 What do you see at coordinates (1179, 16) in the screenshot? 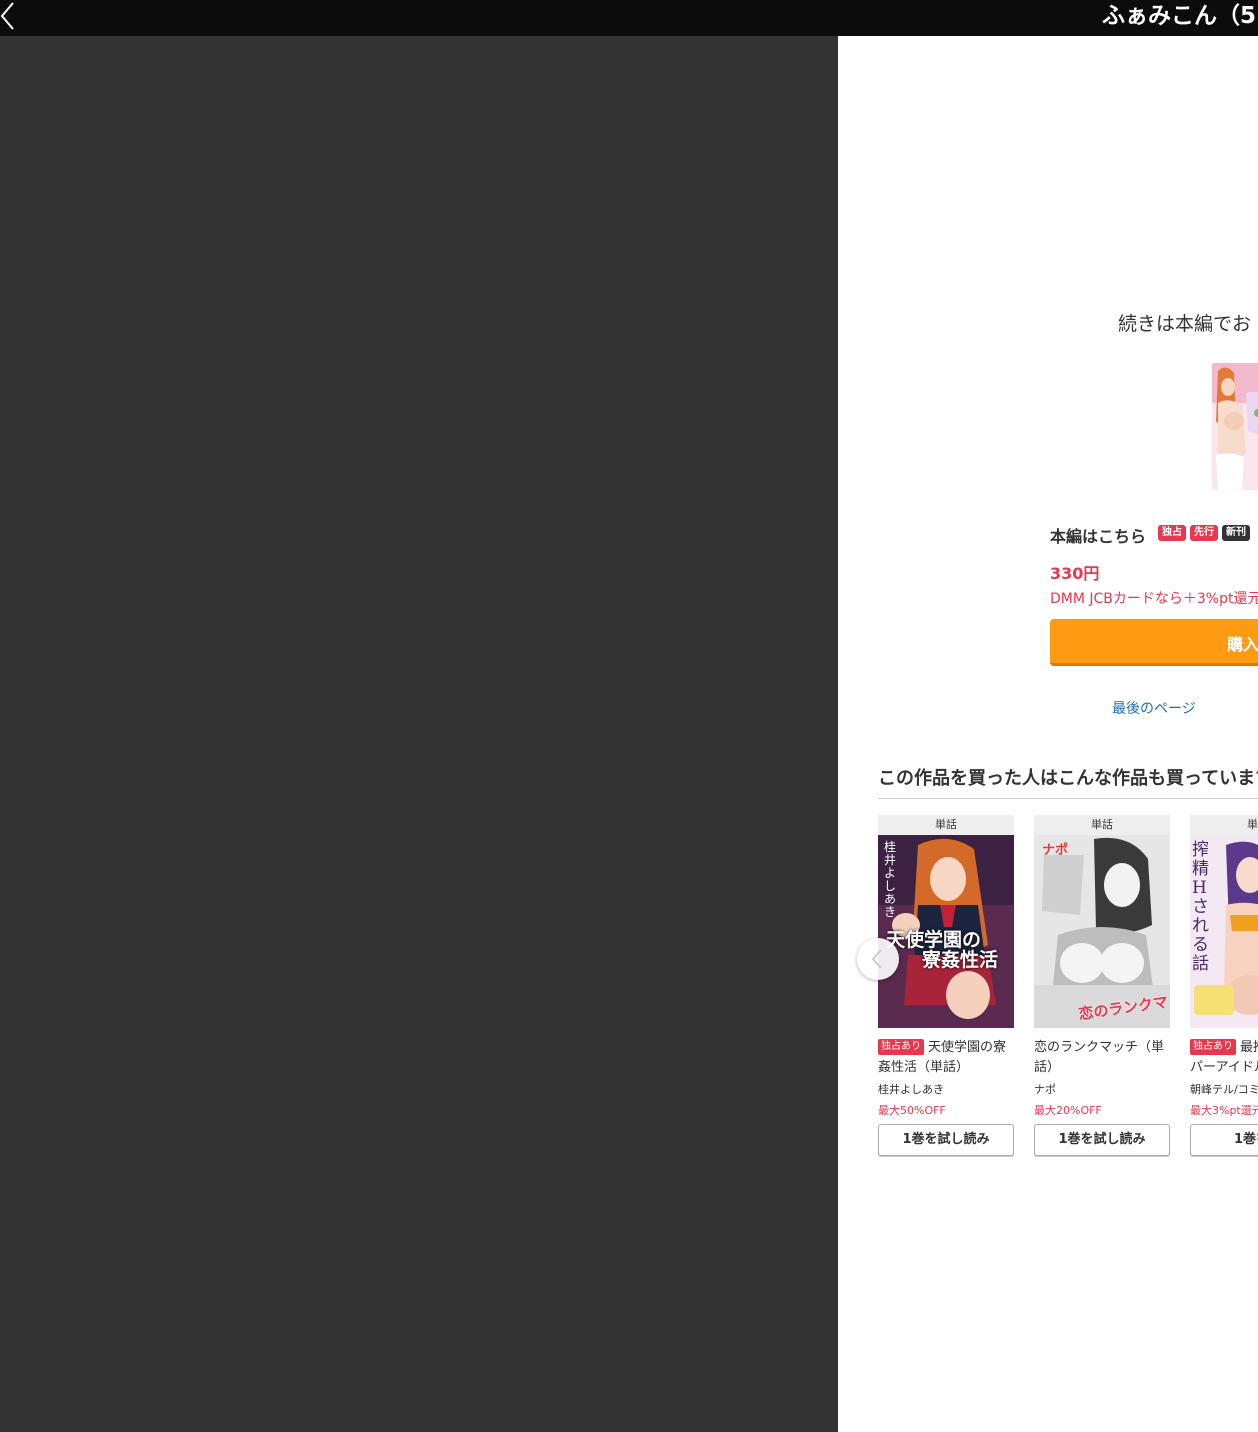
I see `book-title: ふぁみこん（5` at bounding box center [1179, 16].